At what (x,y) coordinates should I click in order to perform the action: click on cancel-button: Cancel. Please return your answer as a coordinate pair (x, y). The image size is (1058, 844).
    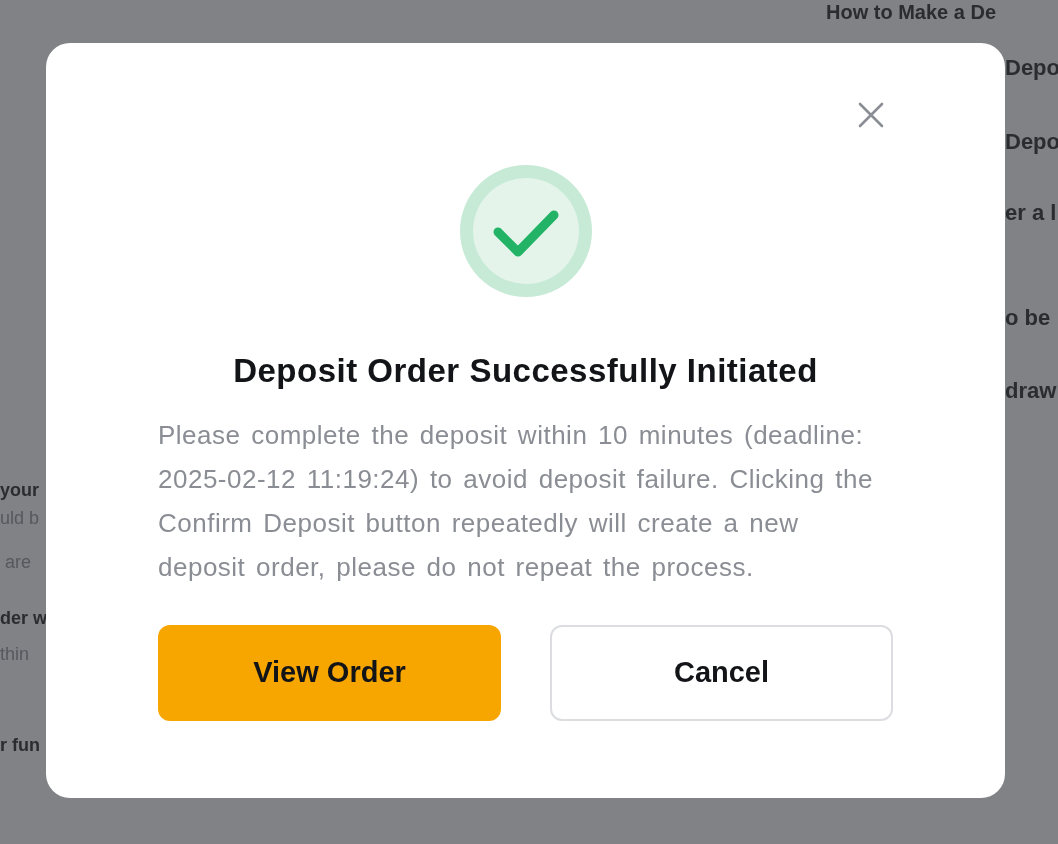
    Looking at the image, I should click on (721, 673).